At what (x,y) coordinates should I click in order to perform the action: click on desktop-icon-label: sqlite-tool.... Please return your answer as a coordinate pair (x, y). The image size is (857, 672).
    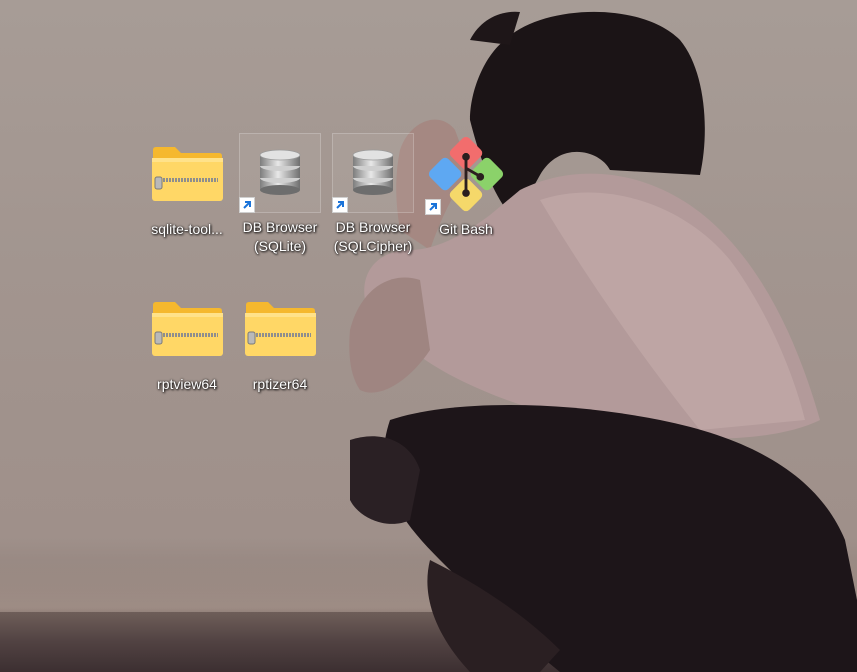
    Looking at the image, I should click on (187, 229).